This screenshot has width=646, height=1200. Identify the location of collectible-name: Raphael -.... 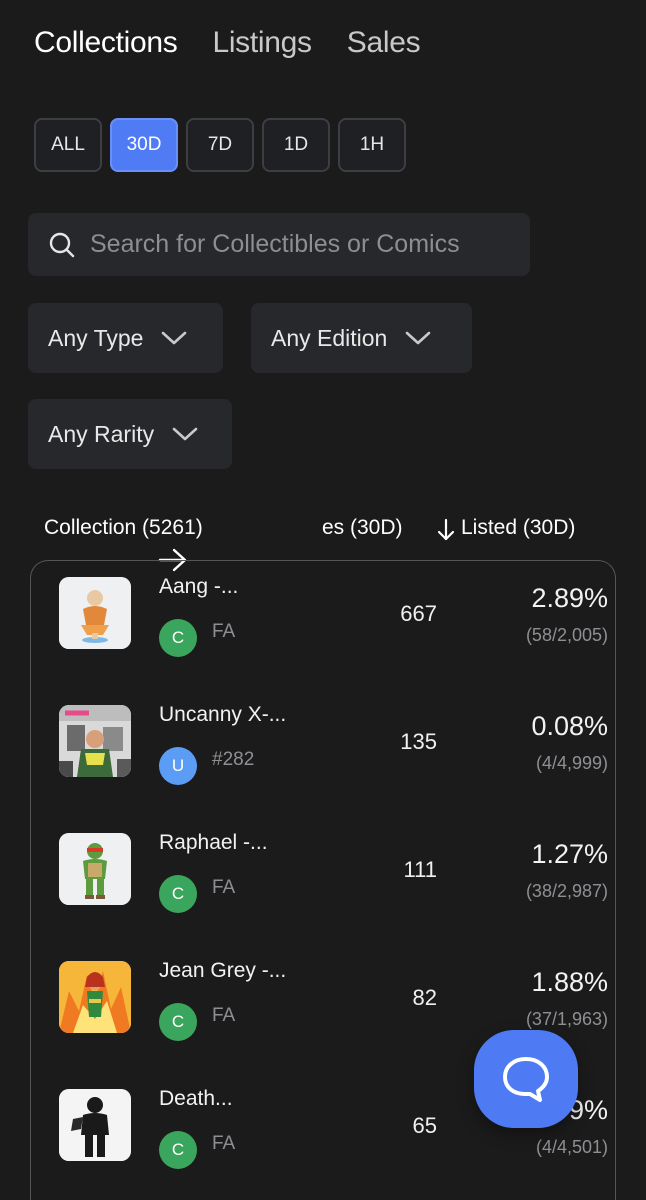
(213, 842).